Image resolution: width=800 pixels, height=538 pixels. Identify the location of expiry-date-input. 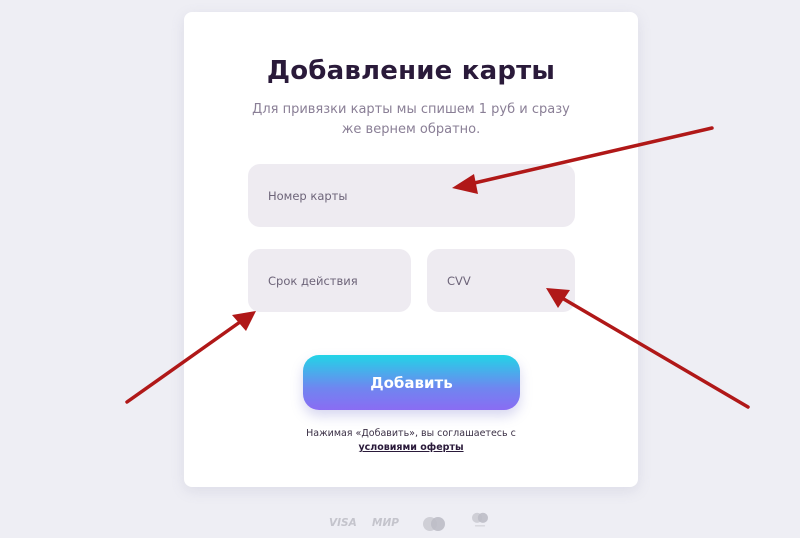
(329, 280).